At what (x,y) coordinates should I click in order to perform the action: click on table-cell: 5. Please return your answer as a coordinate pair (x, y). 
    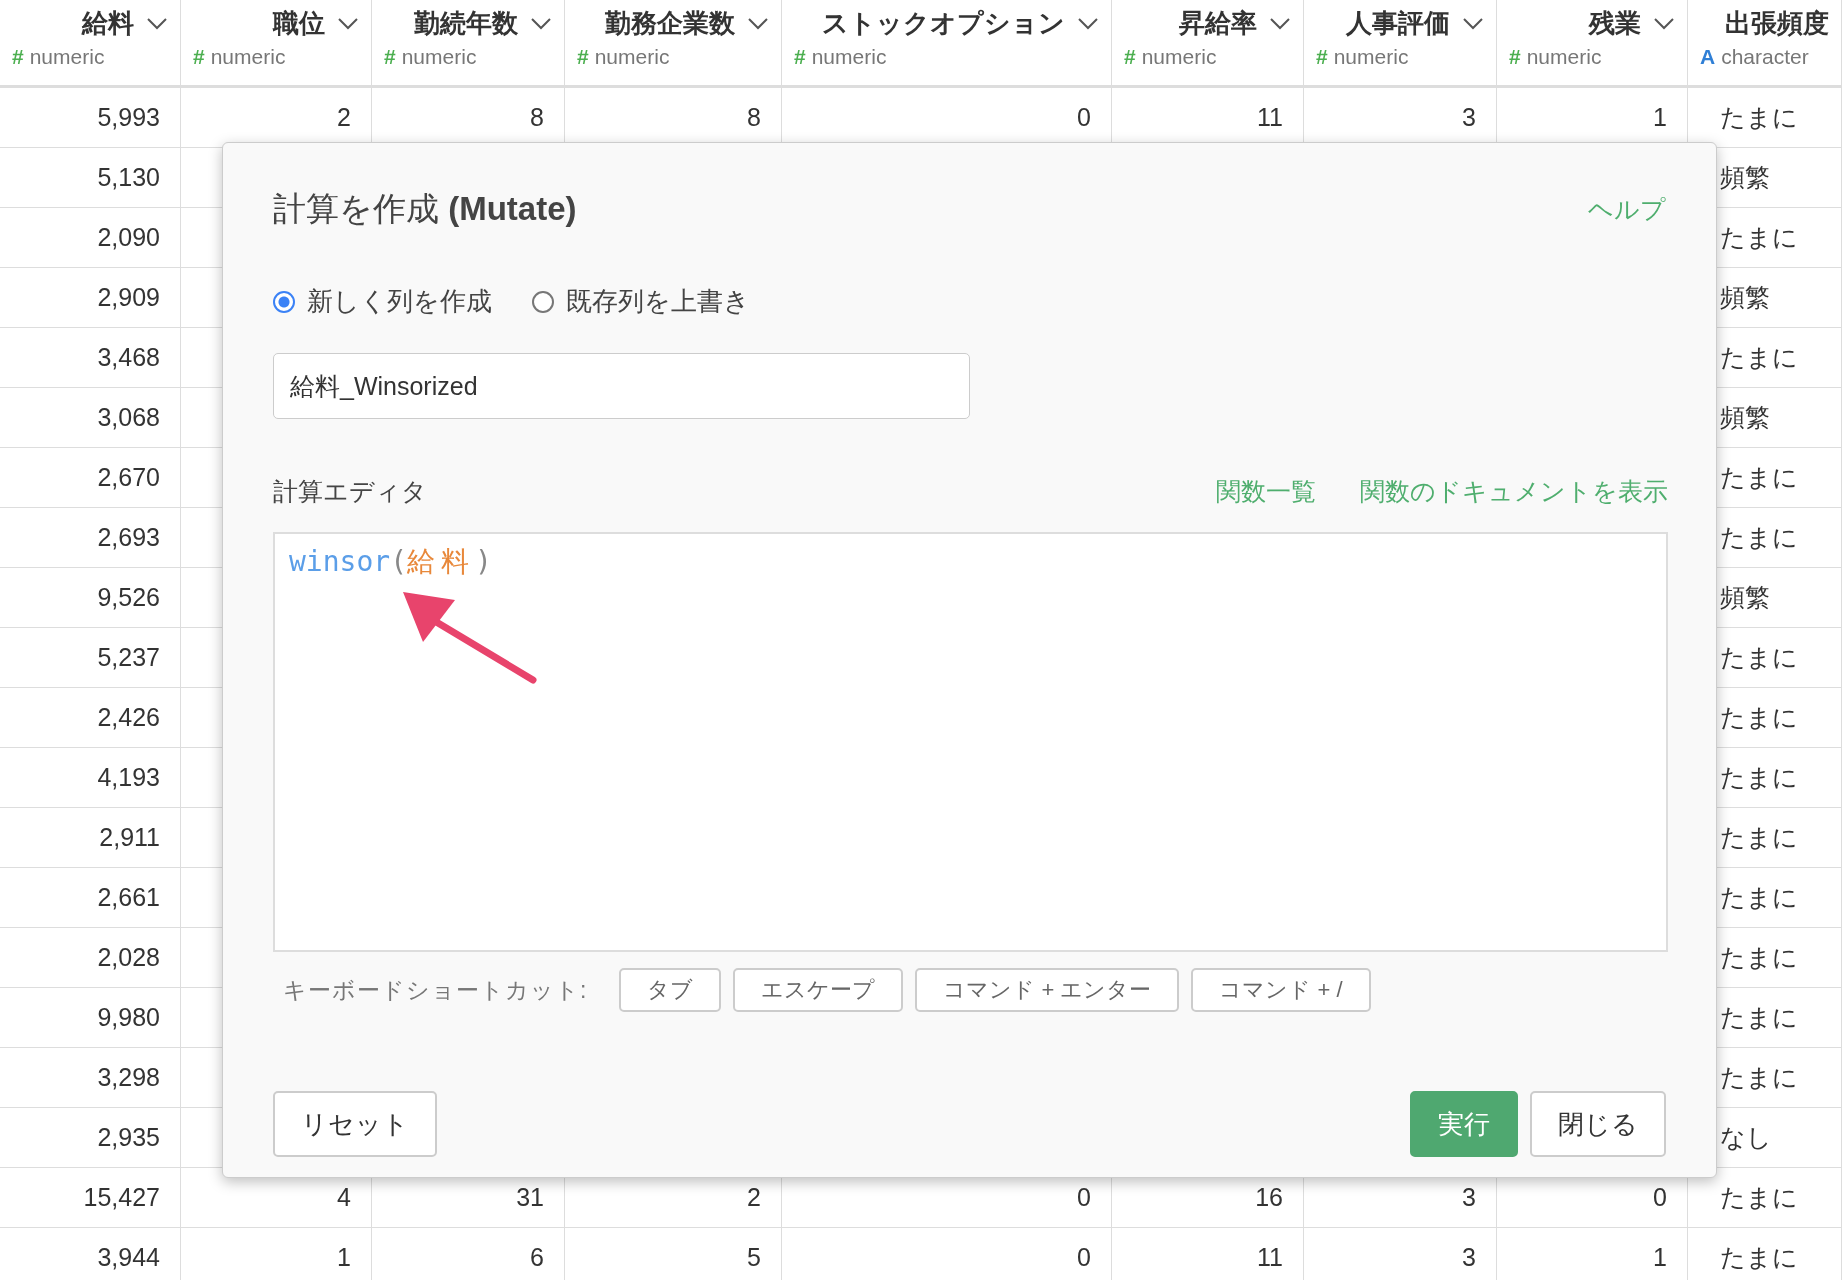
    Looking at the image, I should click on (754, 1257).